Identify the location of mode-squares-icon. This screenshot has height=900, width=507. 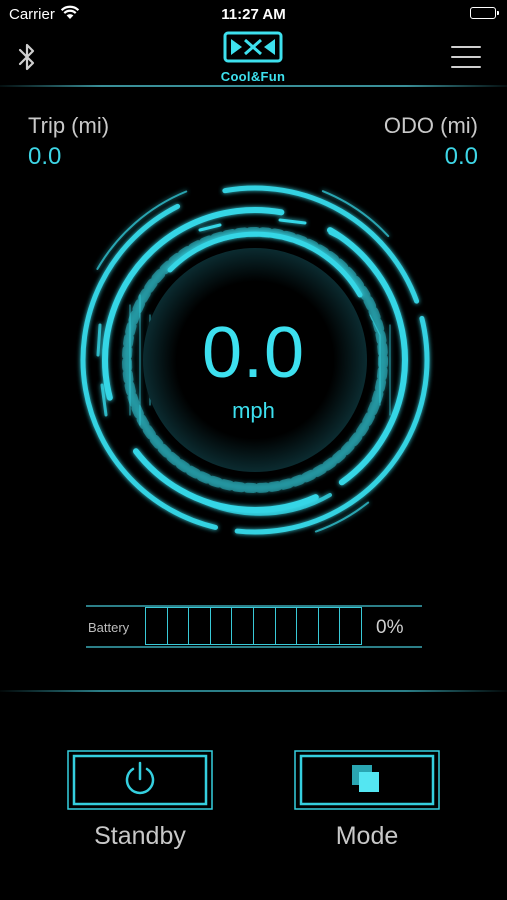
(365, 778).